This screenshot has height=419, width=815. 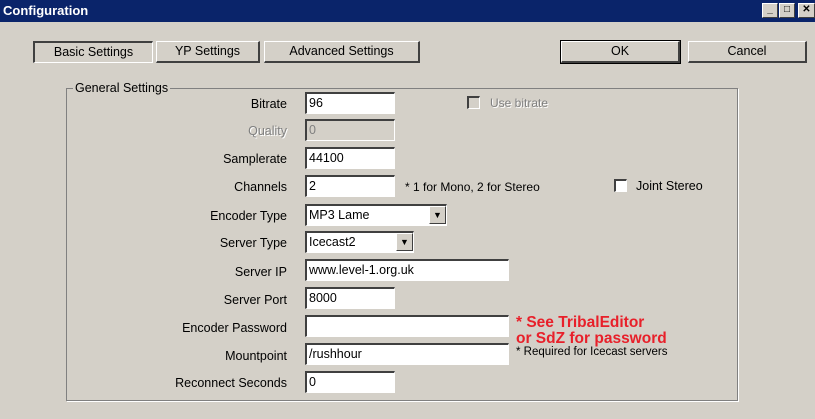 What do you see at coordinates (255, 300) in the screenshot?
I see `server-port-label: Server Port` at bounding box center [255, 300].